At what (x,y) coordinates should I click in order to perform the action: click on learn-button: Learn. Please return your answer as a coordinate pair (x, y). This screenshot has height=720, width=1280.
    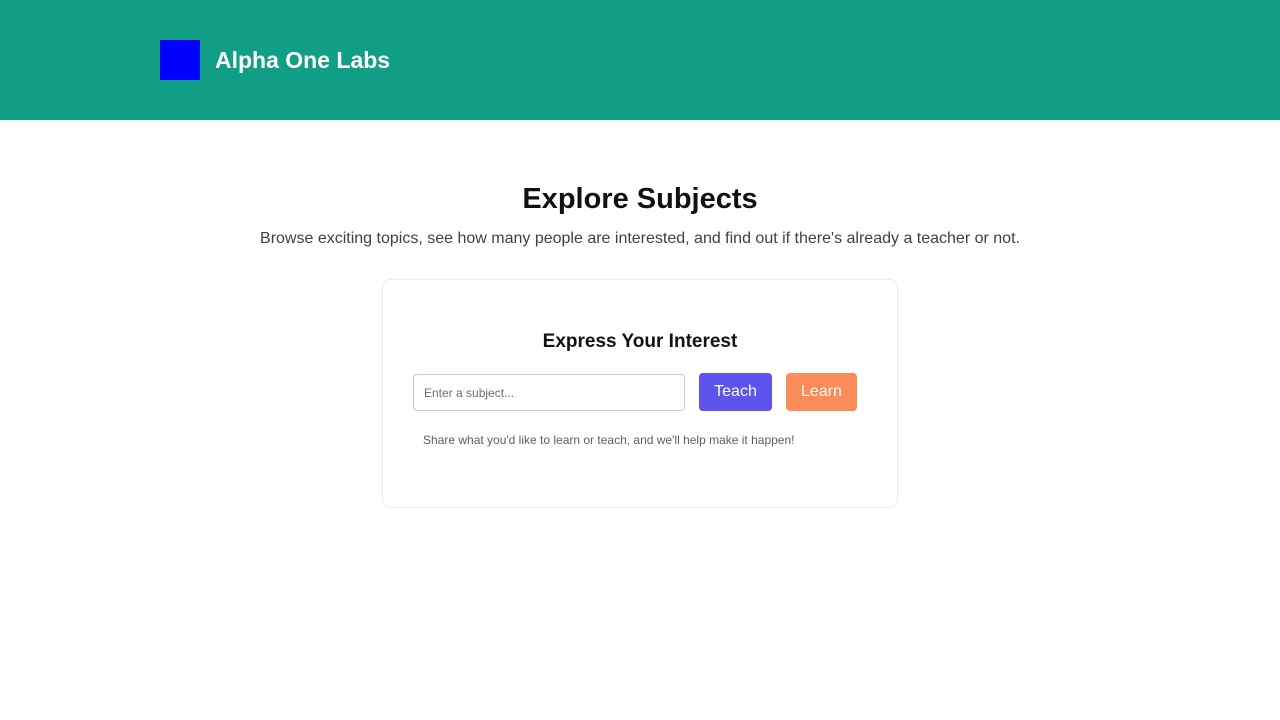
    Looking at the image, I should click on (821, 392).